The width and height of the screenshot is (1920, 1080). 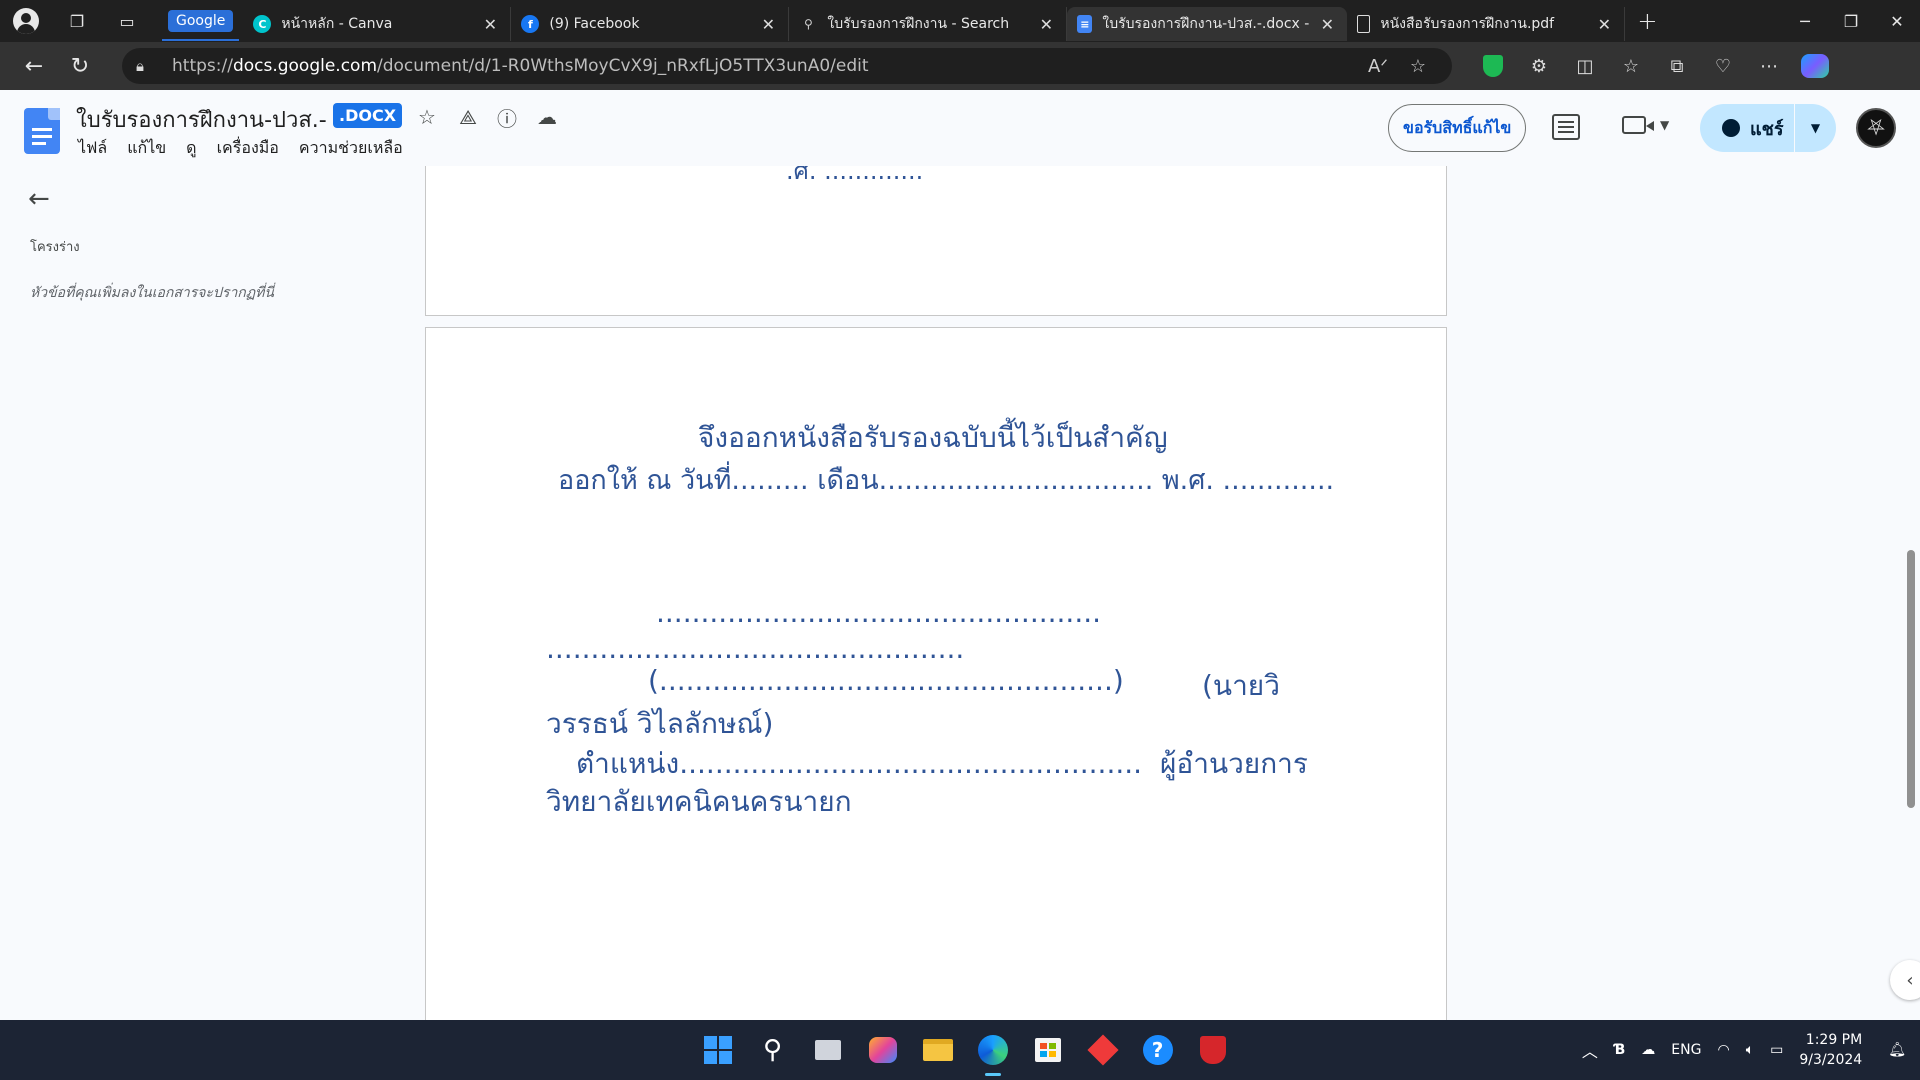 What do you see at coordinates (1241, 685) in the screenshot?
I see `doc-text-line: (นายวิ` at bounding box center [1241, 685].